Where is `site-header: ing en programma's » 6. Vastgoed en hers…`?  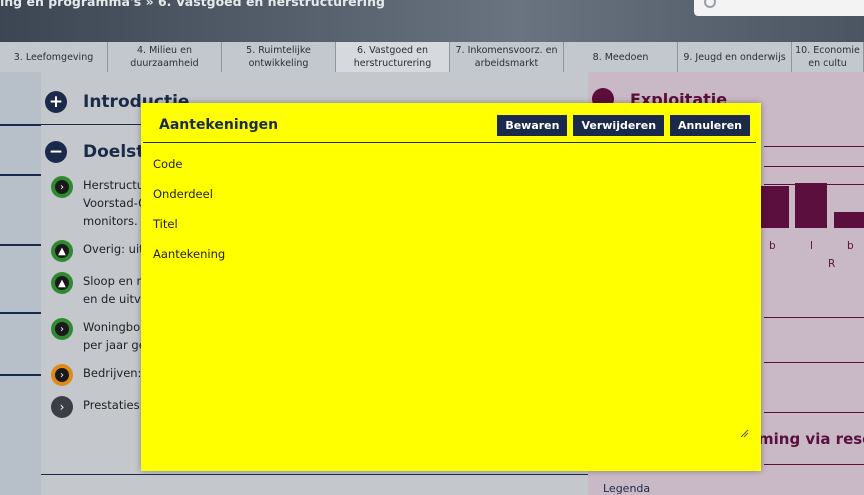
site-header: ing en programma's » 6. Vastgoed en hers… is located at coordinates (432, 21).